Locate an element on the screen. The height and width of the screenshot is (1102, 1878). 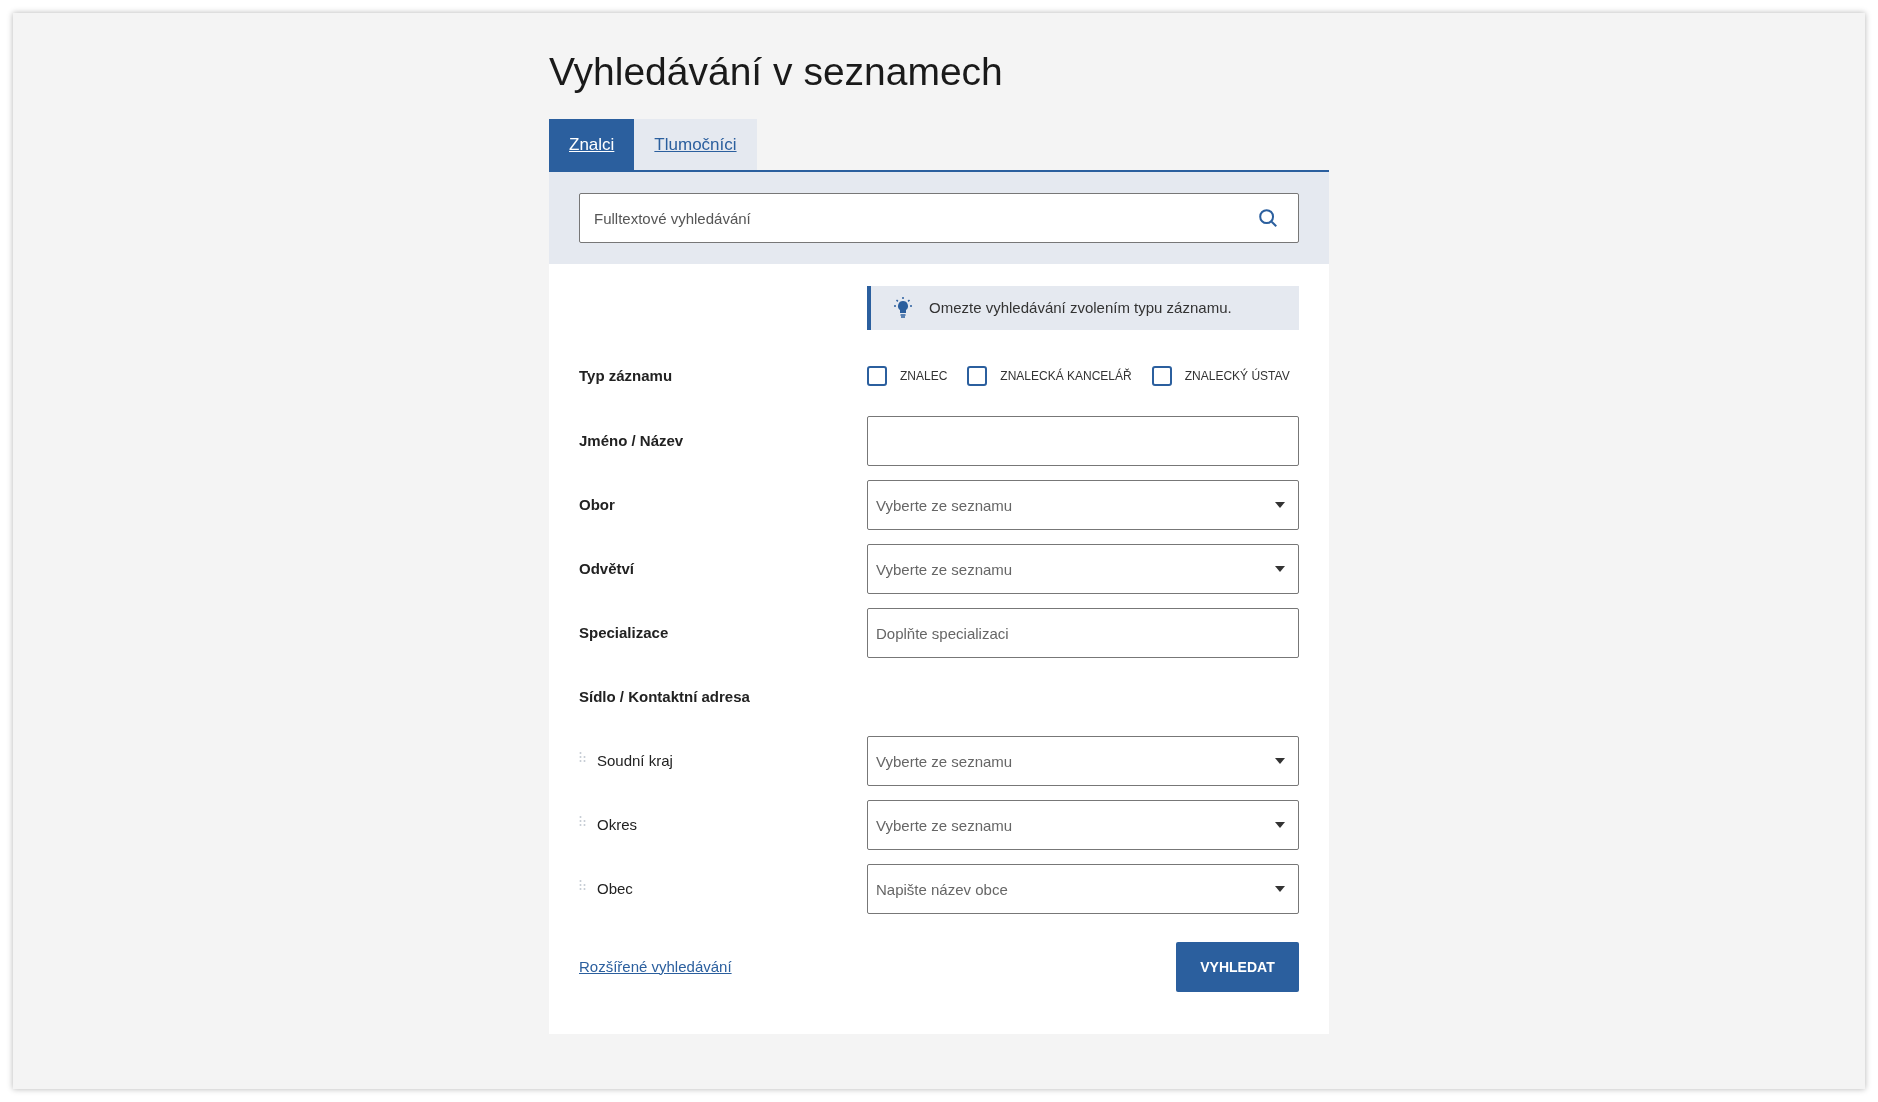
text-field is located at coordinates (1083, 441).